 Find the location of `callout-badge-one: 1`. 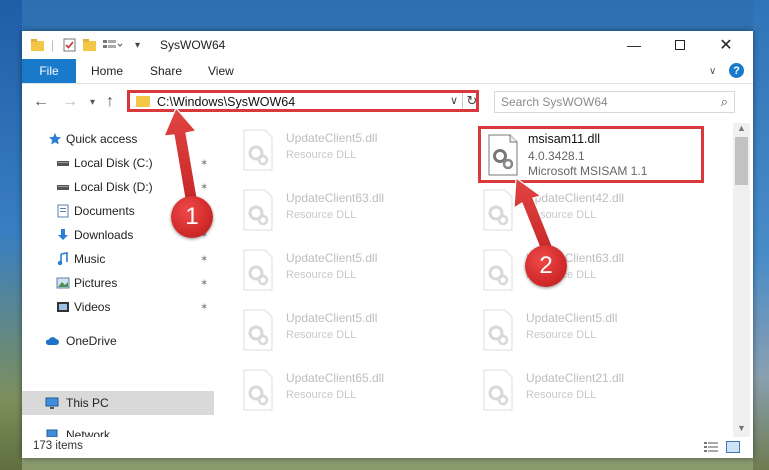

callout-badge-one: 1 is located at coordinates (192, 217).